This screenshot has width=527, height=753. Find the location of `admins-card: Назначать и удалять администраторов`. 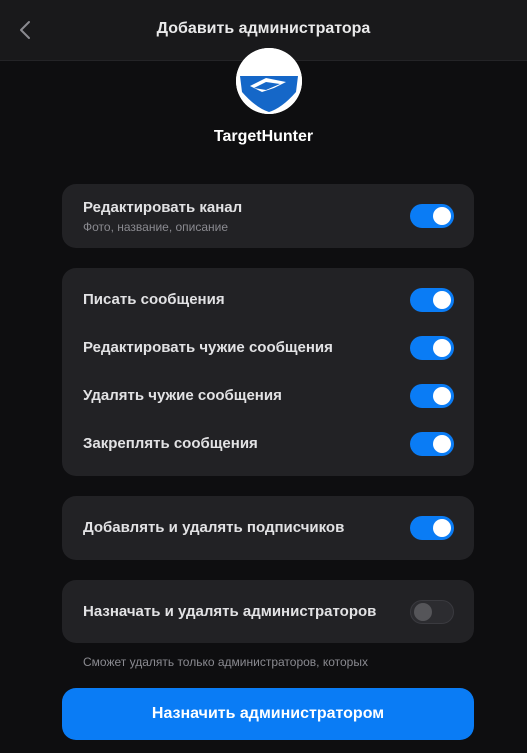

admins-card: Назначать и удалять администраторов is located at coordinates (268, 611).